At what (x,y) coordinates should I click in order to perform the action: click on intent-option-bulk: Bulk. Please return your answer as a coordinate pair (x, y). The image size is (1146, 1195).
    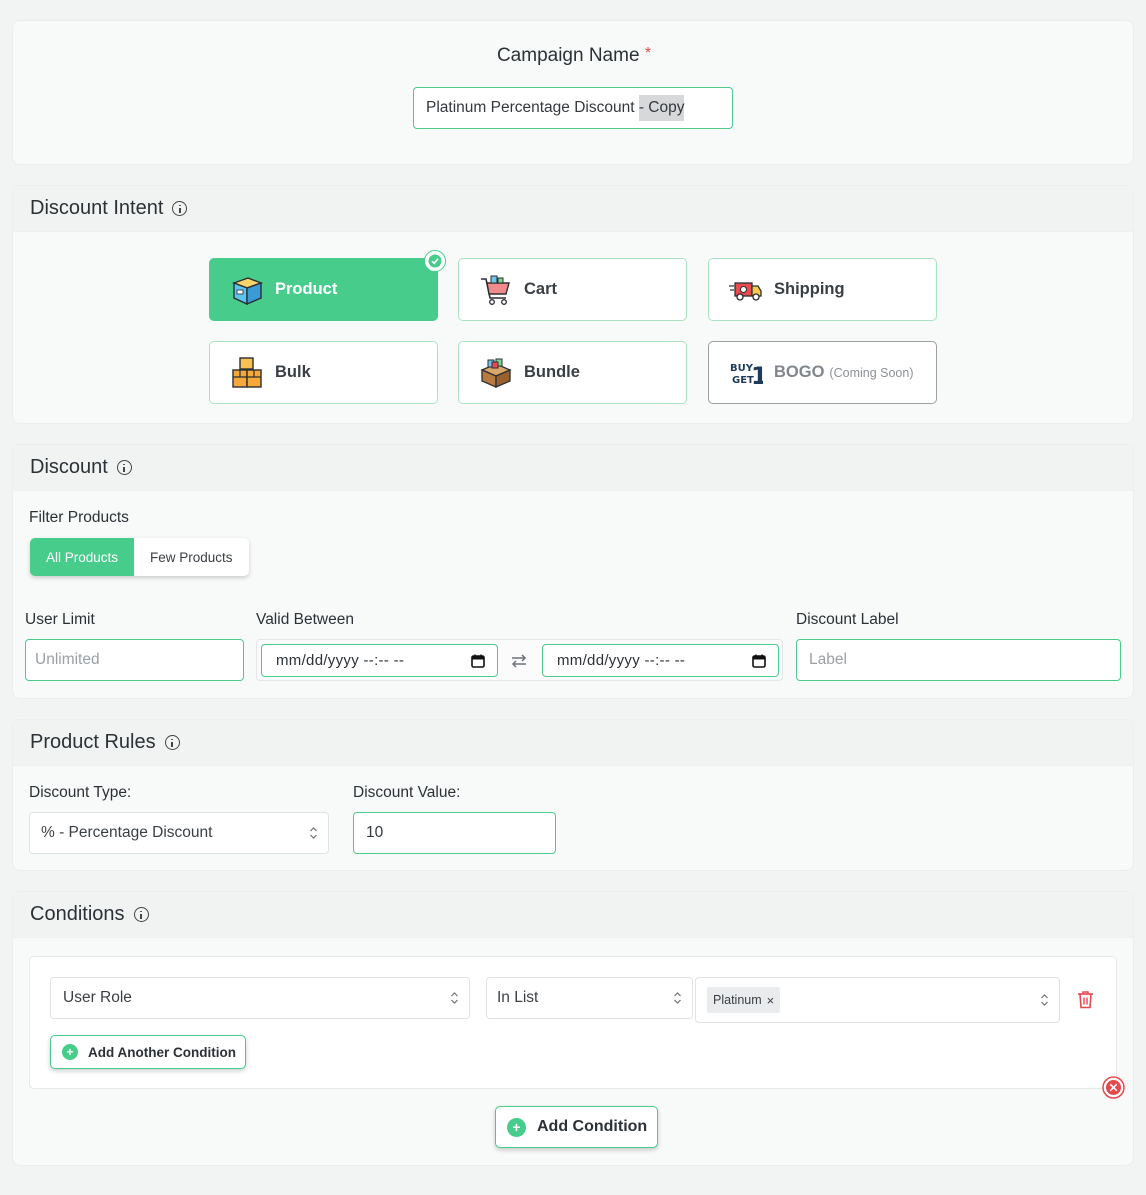
    Looking at the image, I should click on (323, 372).